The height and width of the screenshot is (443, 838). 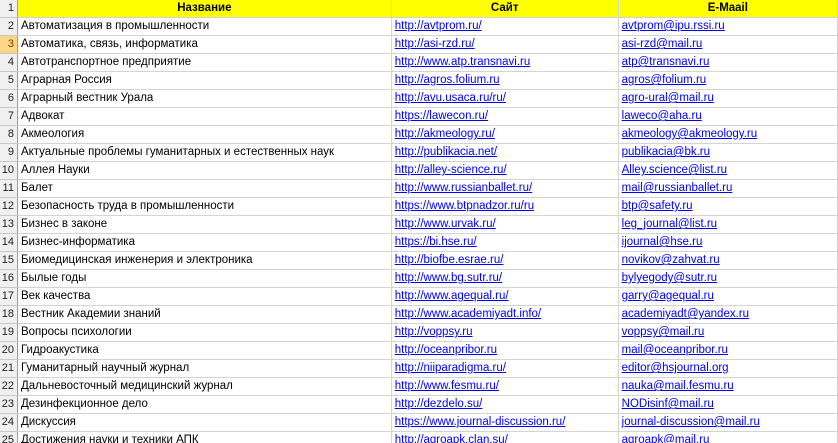 What do you see at coordinates (728, 386) in the screenshot?
I see `email-link-cell: nauka@mail.fesmu.ru` at bounding box center [728, 386].